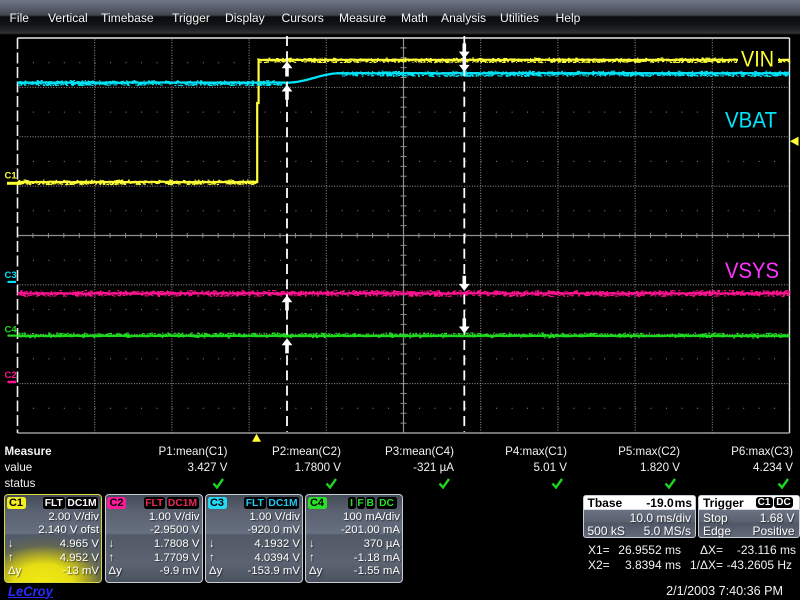  I want to click on svg-text: C2, so click(11, 375).